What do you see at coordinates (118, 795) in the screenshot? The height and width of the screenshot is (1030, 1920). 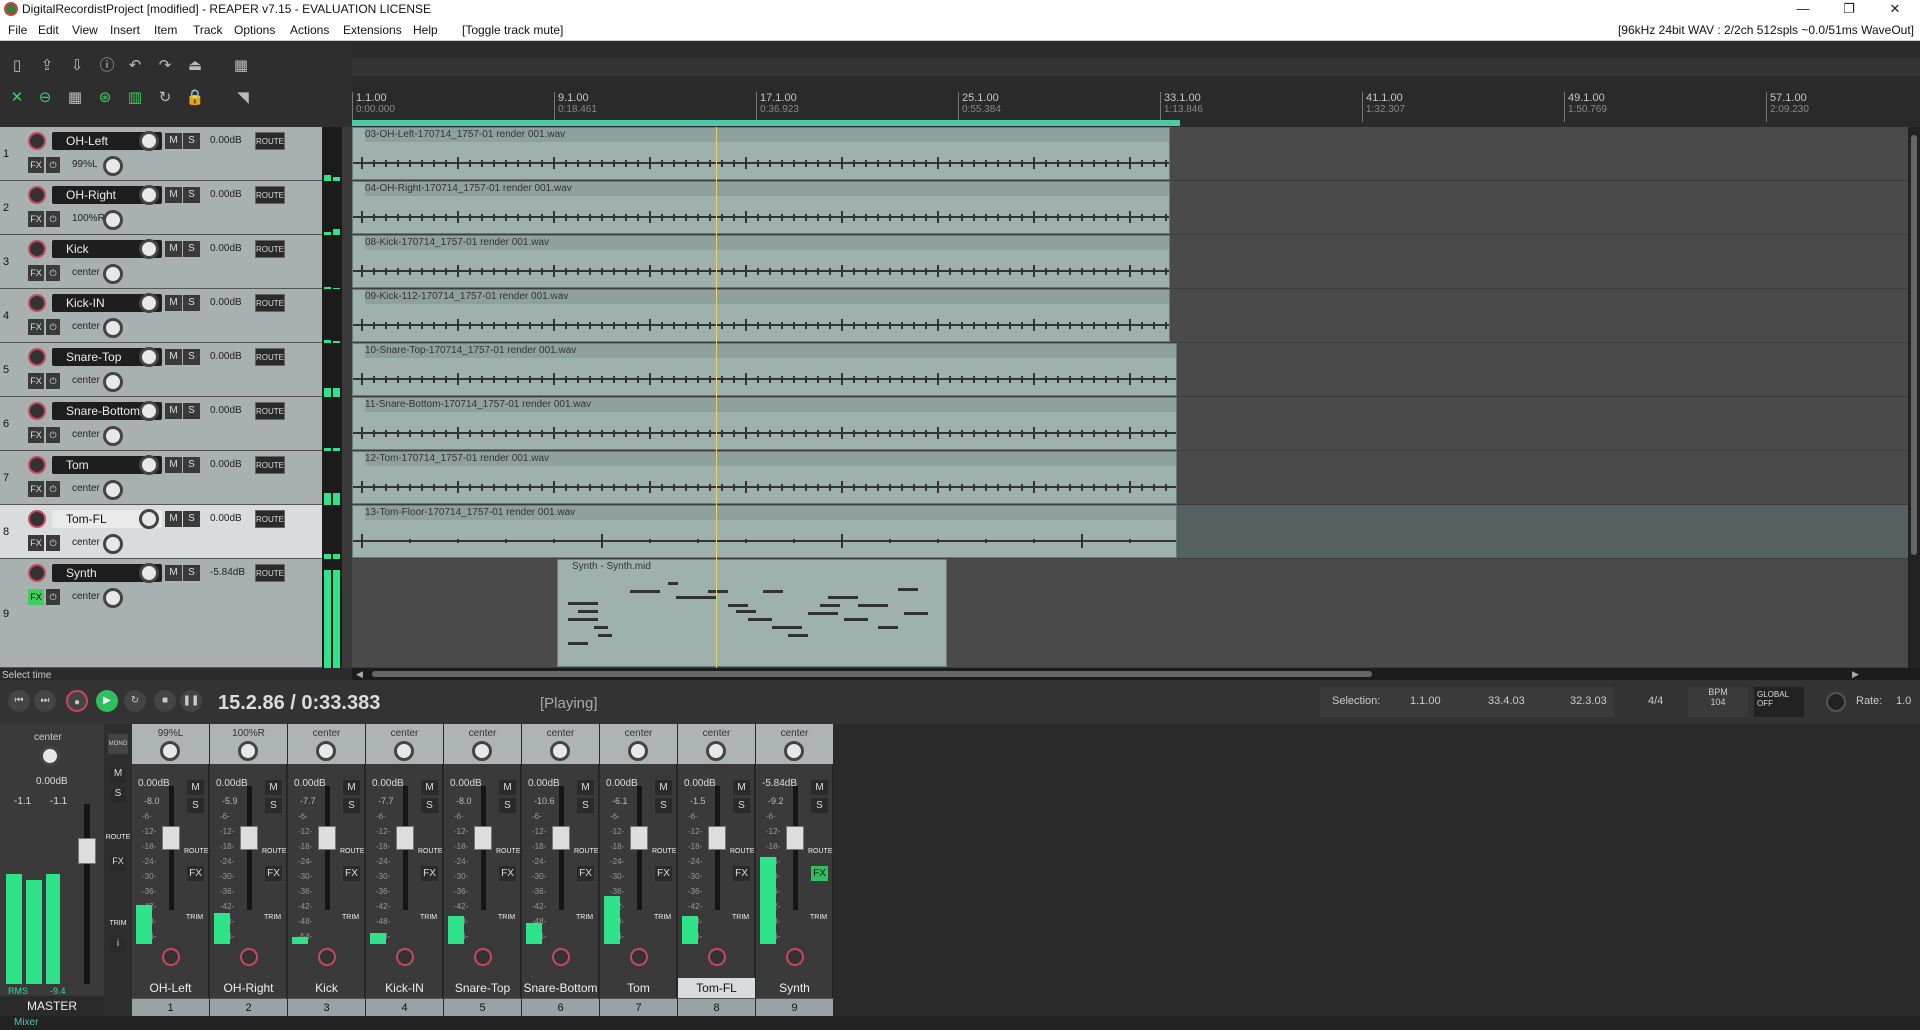 I see `master-solo-button: S` at bounding box center [118, 795].